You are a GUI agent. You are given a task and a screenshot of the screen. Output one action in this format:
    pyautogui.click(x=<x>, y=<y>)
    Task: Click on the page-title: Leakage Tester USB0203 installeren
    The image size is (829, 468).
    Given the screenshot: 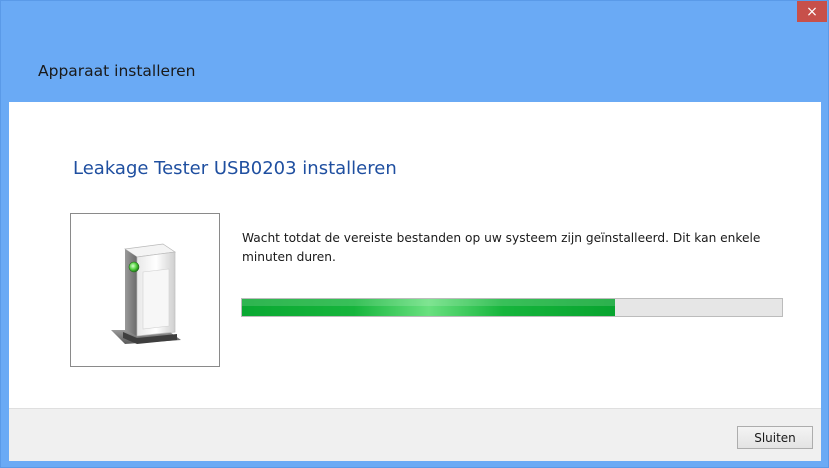 What is the action you would take?
    pyautogui.click(x=235, y=168)
    